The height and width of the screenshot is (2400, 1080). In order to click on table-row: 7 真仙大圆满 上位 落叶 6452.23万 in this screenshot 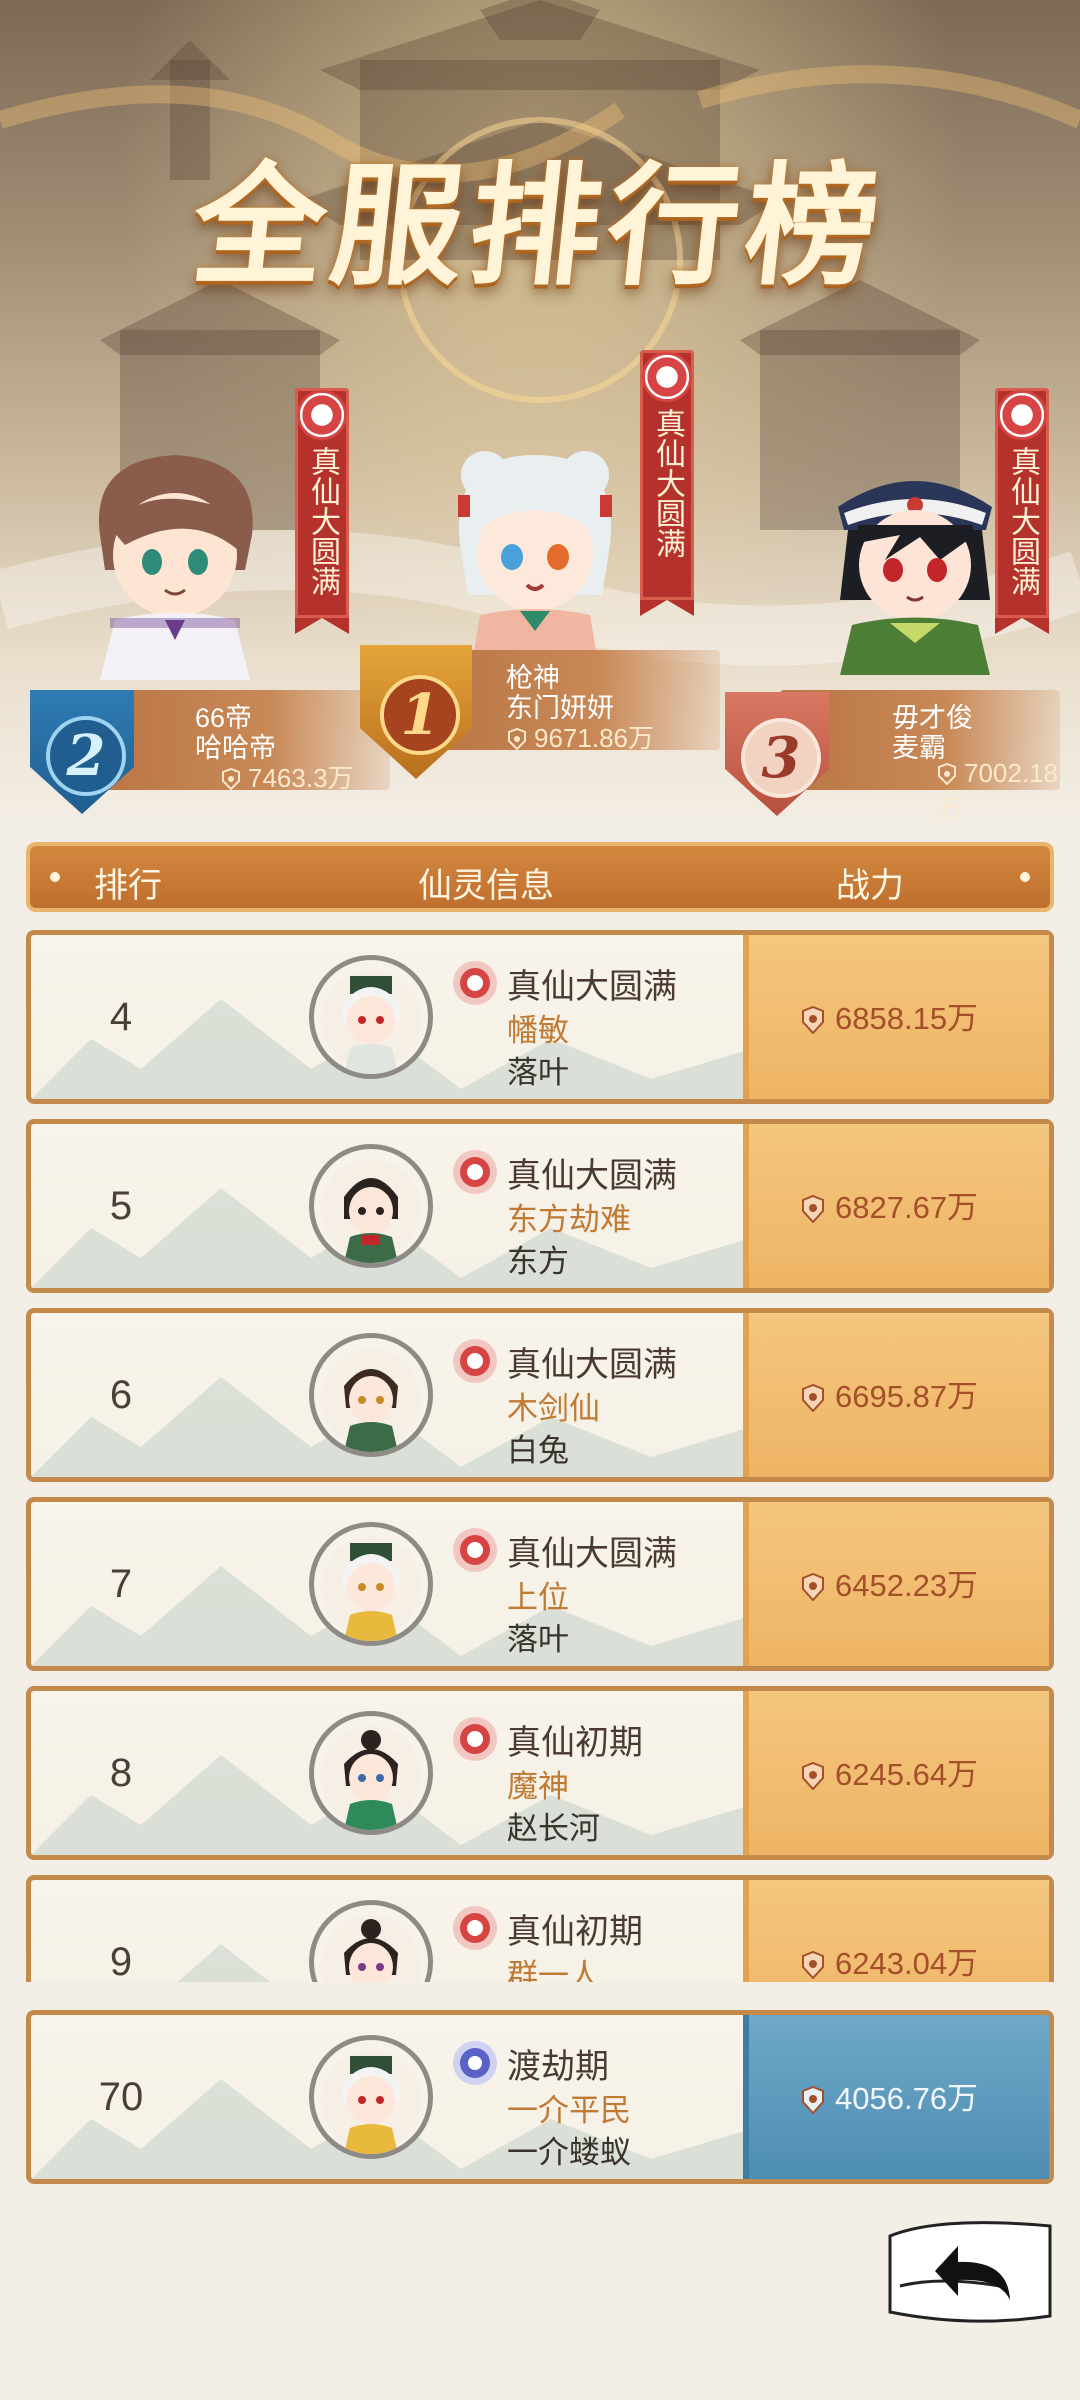, I will do `click(540, 1584)`.